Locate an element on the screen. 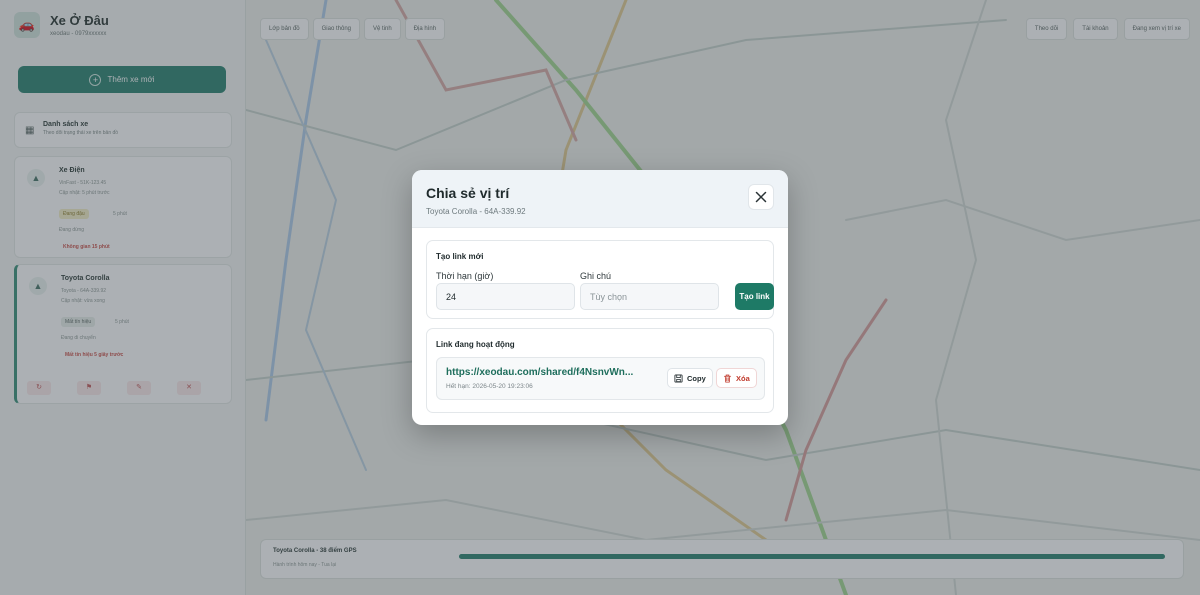 This screenshot has height=595, width=1200. duration-input is located at coordinates (505, 296).